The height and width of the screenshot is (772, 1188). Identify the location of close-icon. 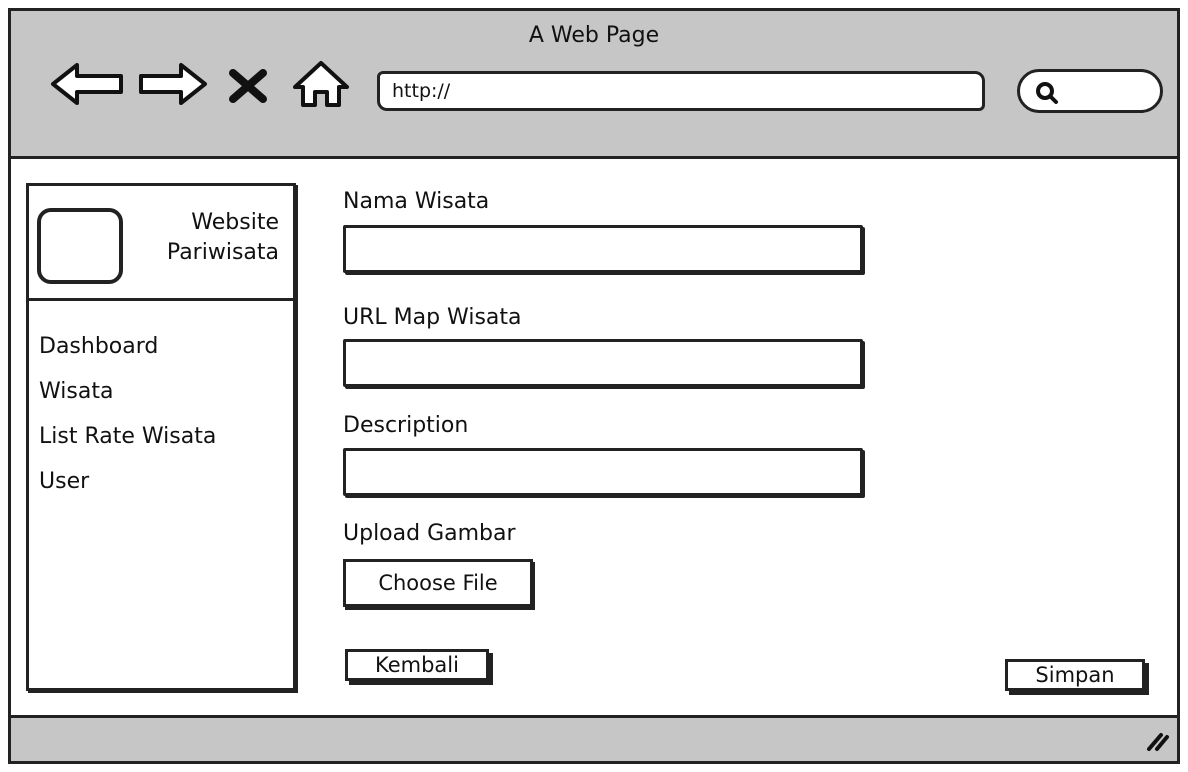
(249, 92).